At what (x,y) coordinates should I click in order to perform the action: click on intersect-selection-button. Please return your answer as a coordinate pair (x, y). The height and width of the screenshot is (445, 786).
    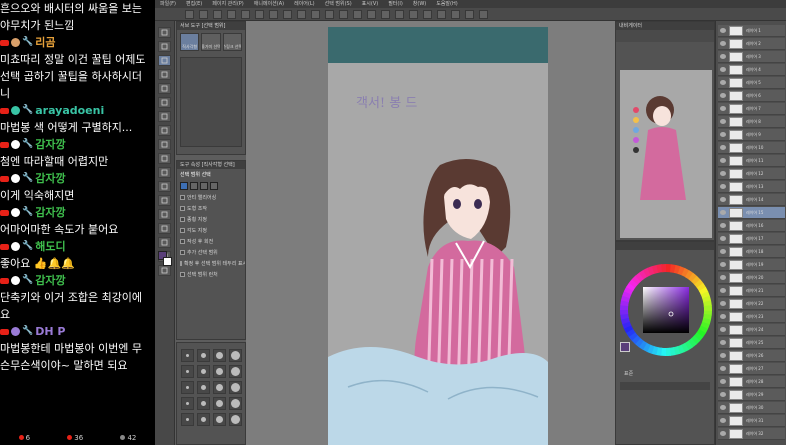
    Looking at the image, I should click on (214, 186).